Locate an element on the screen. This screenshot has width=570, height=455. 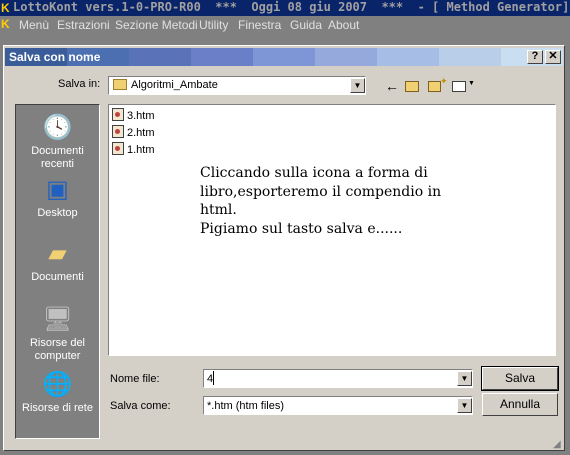
up-folder-icon is located at coordinates (412, 86).